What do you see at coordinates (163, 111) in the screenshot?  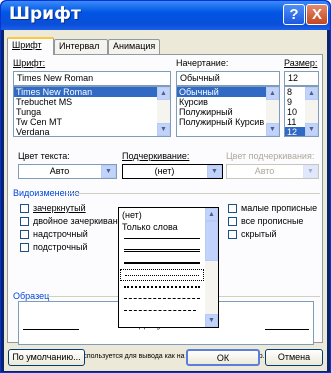 I see `font-list-scrollbar: ▲ ▼` at bounding box center [163, 111].